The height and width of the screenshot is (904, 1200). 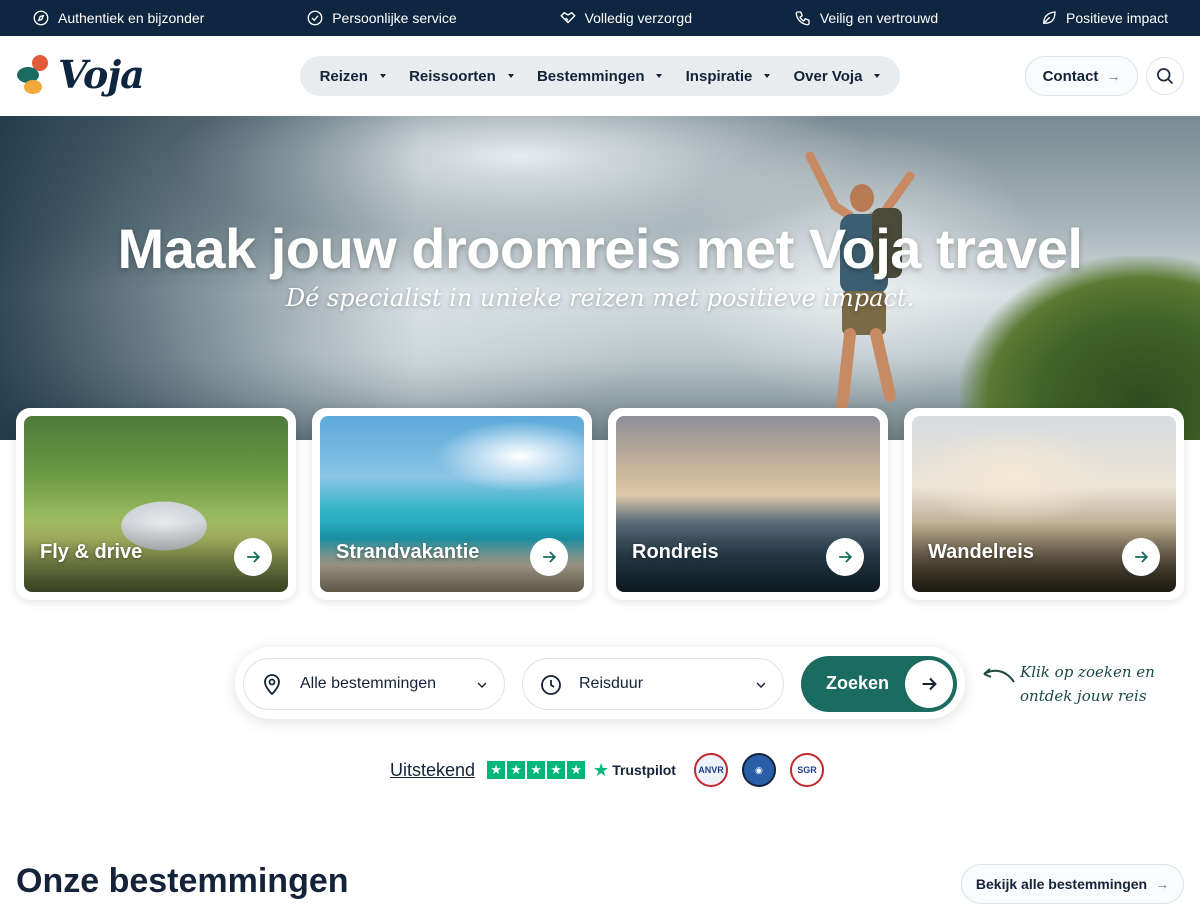 I want to click on check-circle-icon, so click(x=315, y=18).